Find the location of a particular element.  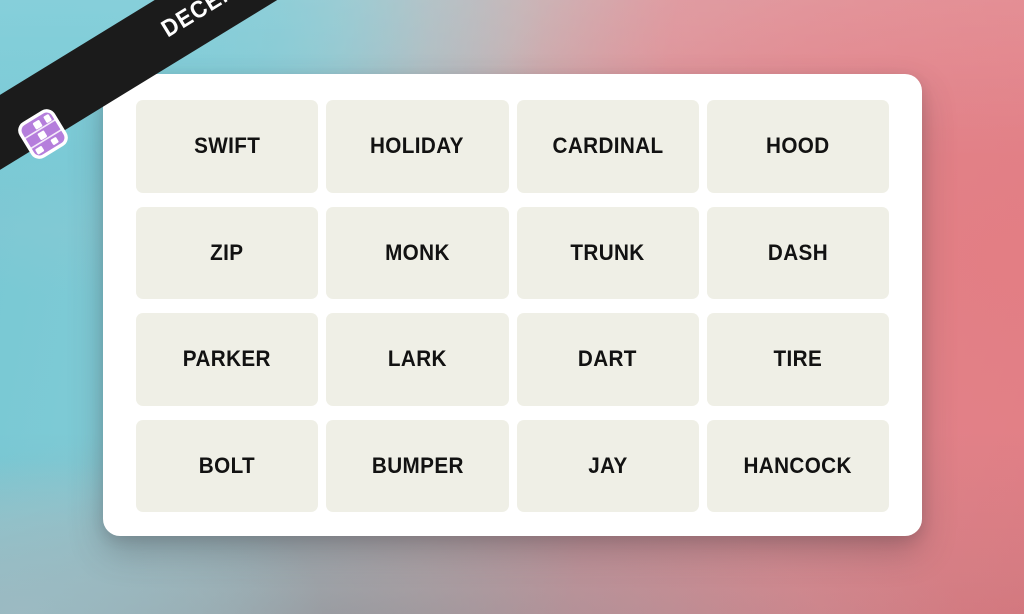

word-tile: DART is located at coordinates (607, 359).